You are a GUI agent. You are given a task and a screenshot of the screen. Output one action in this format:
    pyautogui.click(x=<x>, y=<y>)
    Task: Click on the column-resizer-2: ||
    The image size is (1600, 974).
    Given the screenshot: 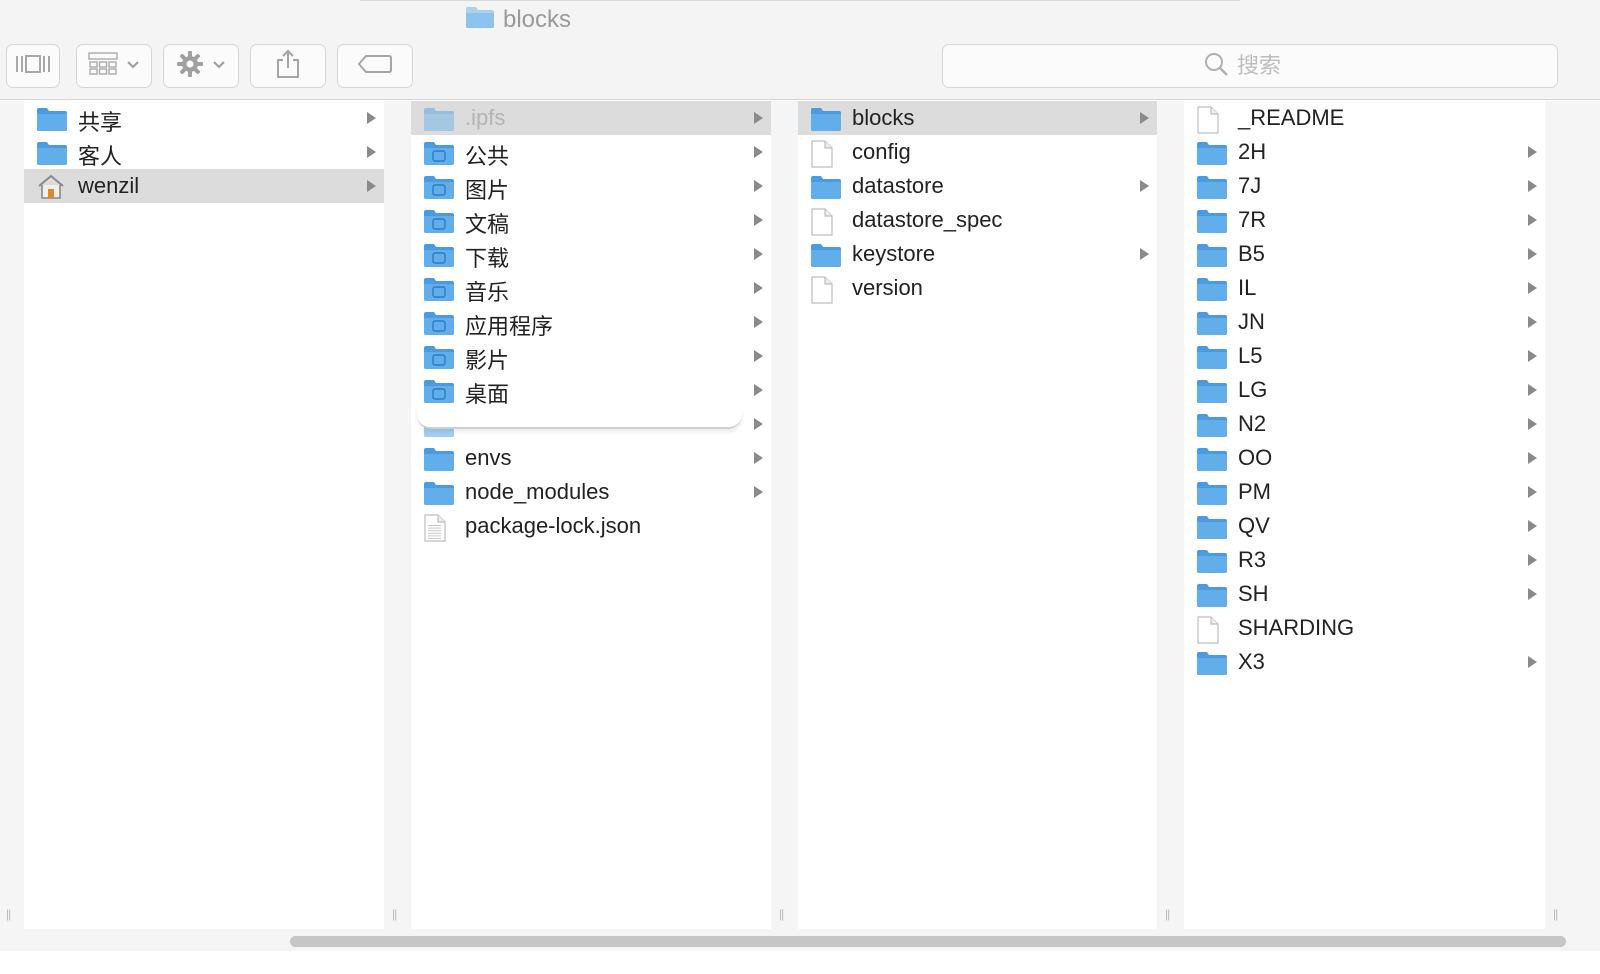 What is the action you would take?
    pyautogui.click(x=784, y=515)
    